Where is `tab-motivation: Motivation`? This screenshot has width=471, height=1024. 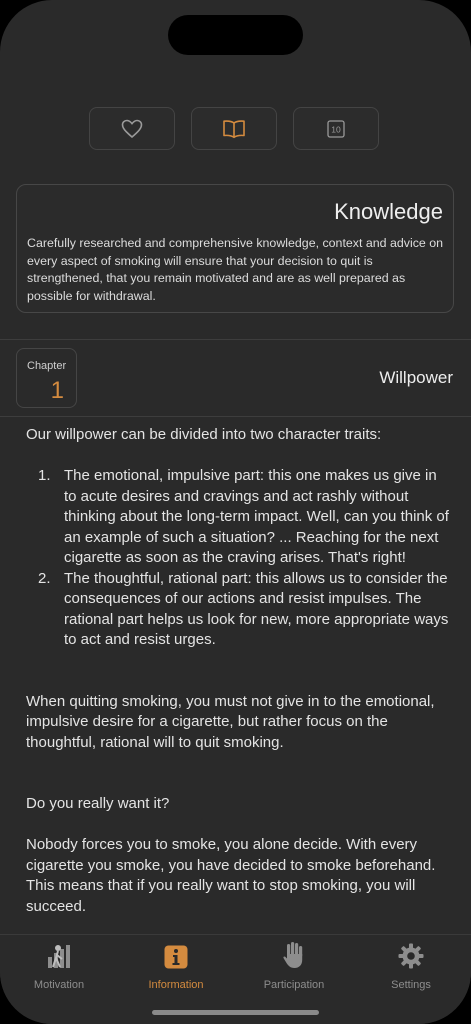
tab-motivation: Motivation is located at coordinates (59, 966).